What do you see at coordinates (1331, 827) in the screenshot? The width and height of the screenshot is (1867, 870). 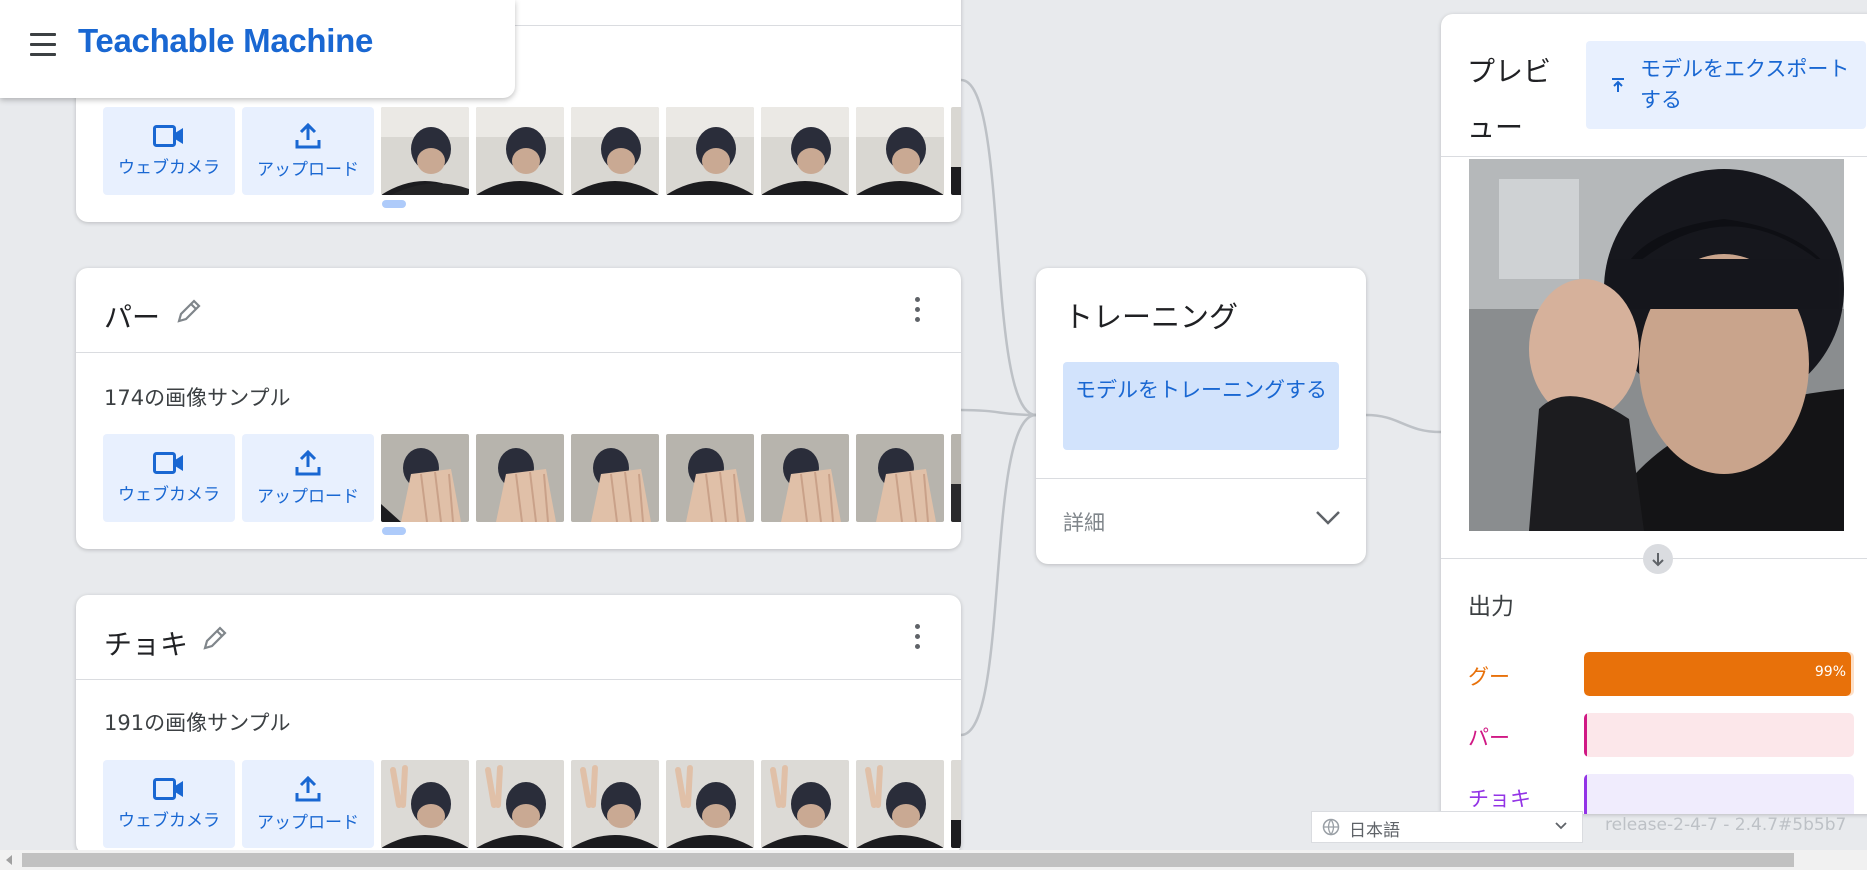 I see `globe-icon` at bounding box center [1331, 827].